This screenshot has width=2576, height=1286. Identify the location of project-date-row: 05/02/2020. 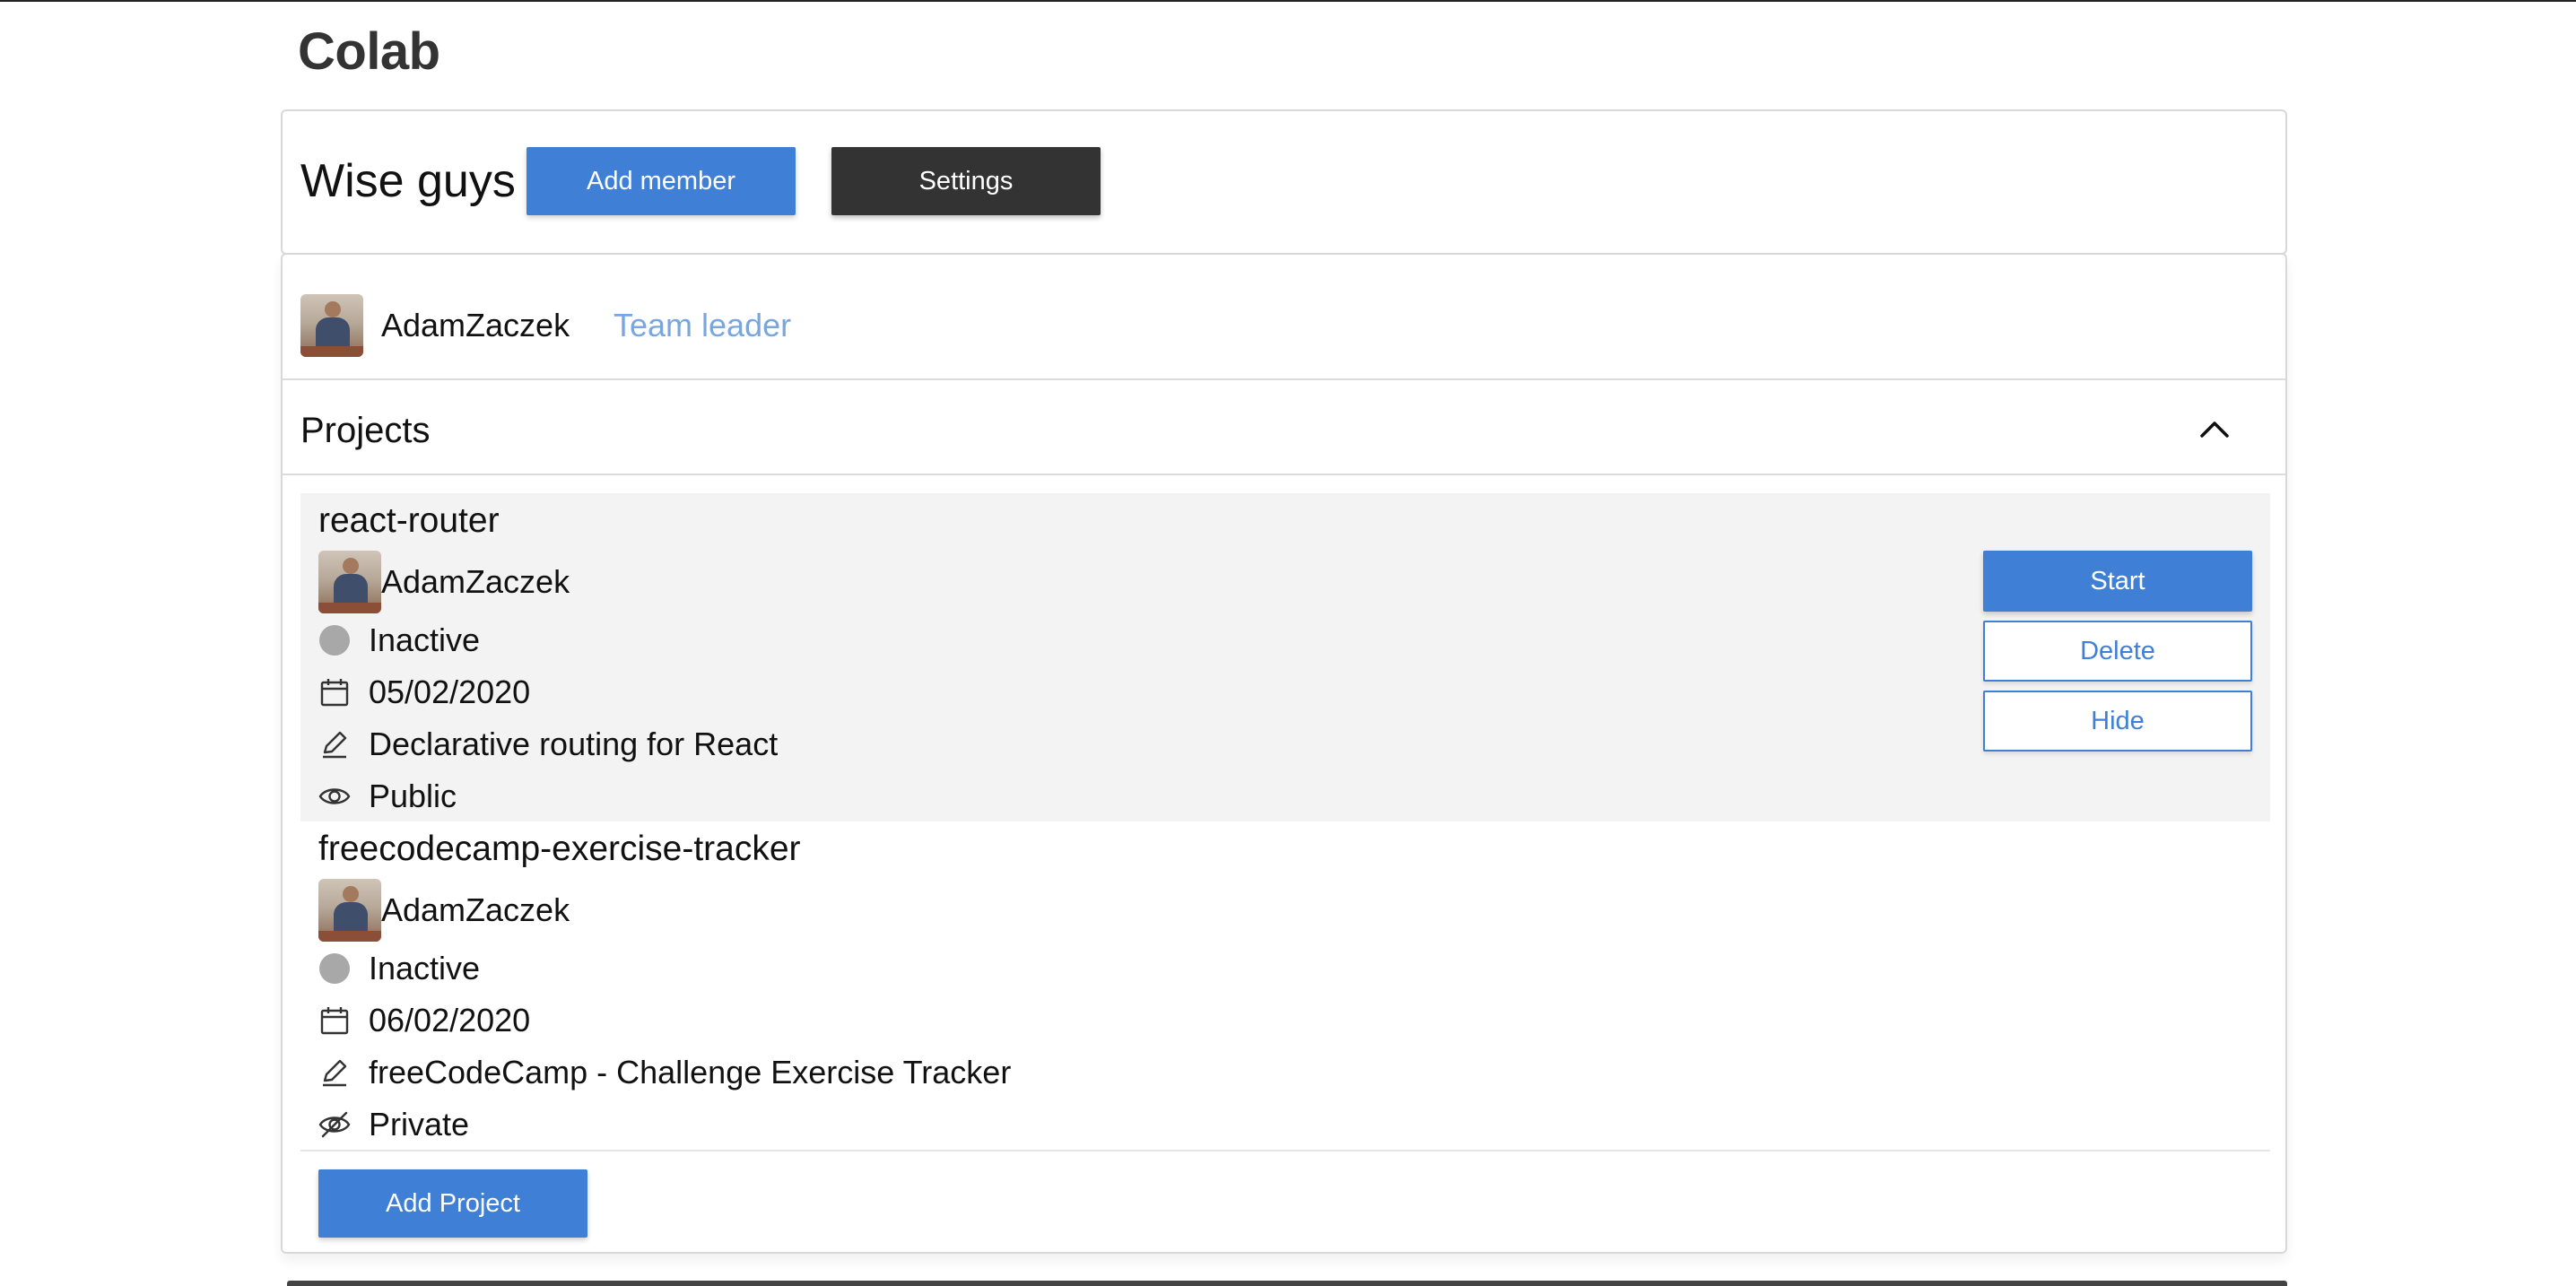
(424, 692).